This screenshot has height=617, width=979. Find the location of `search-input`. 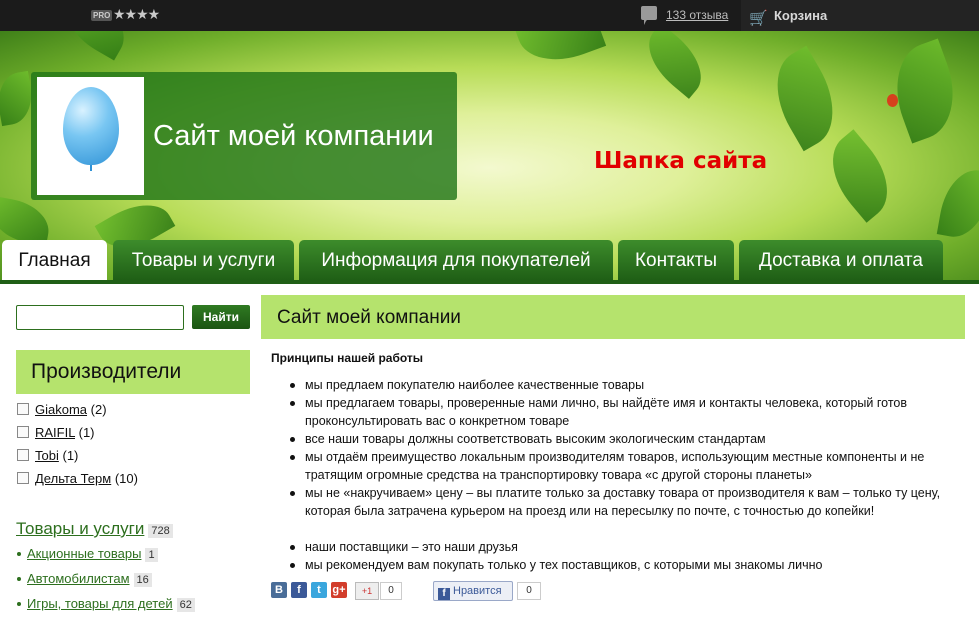

search-input is located at coordinates (100, 317).